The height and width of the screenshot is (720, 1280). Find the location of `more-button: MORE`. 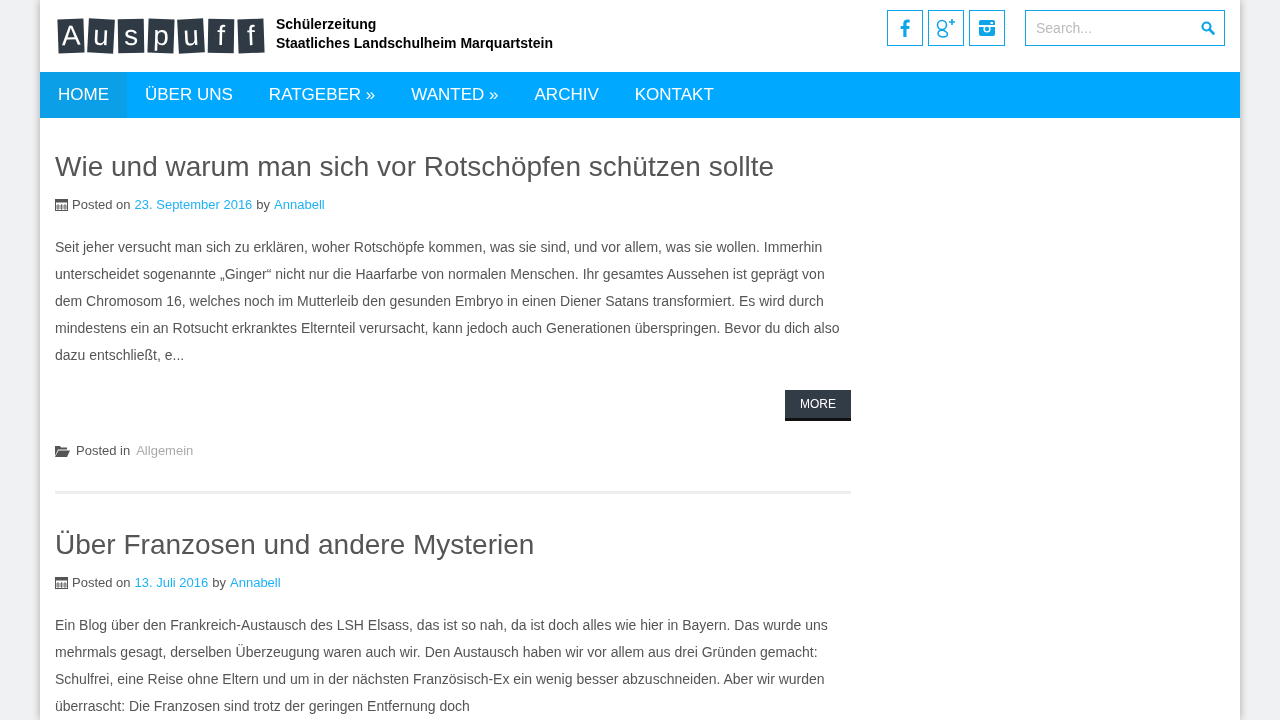

more-button: MORE is located at coordinates (818, 405).